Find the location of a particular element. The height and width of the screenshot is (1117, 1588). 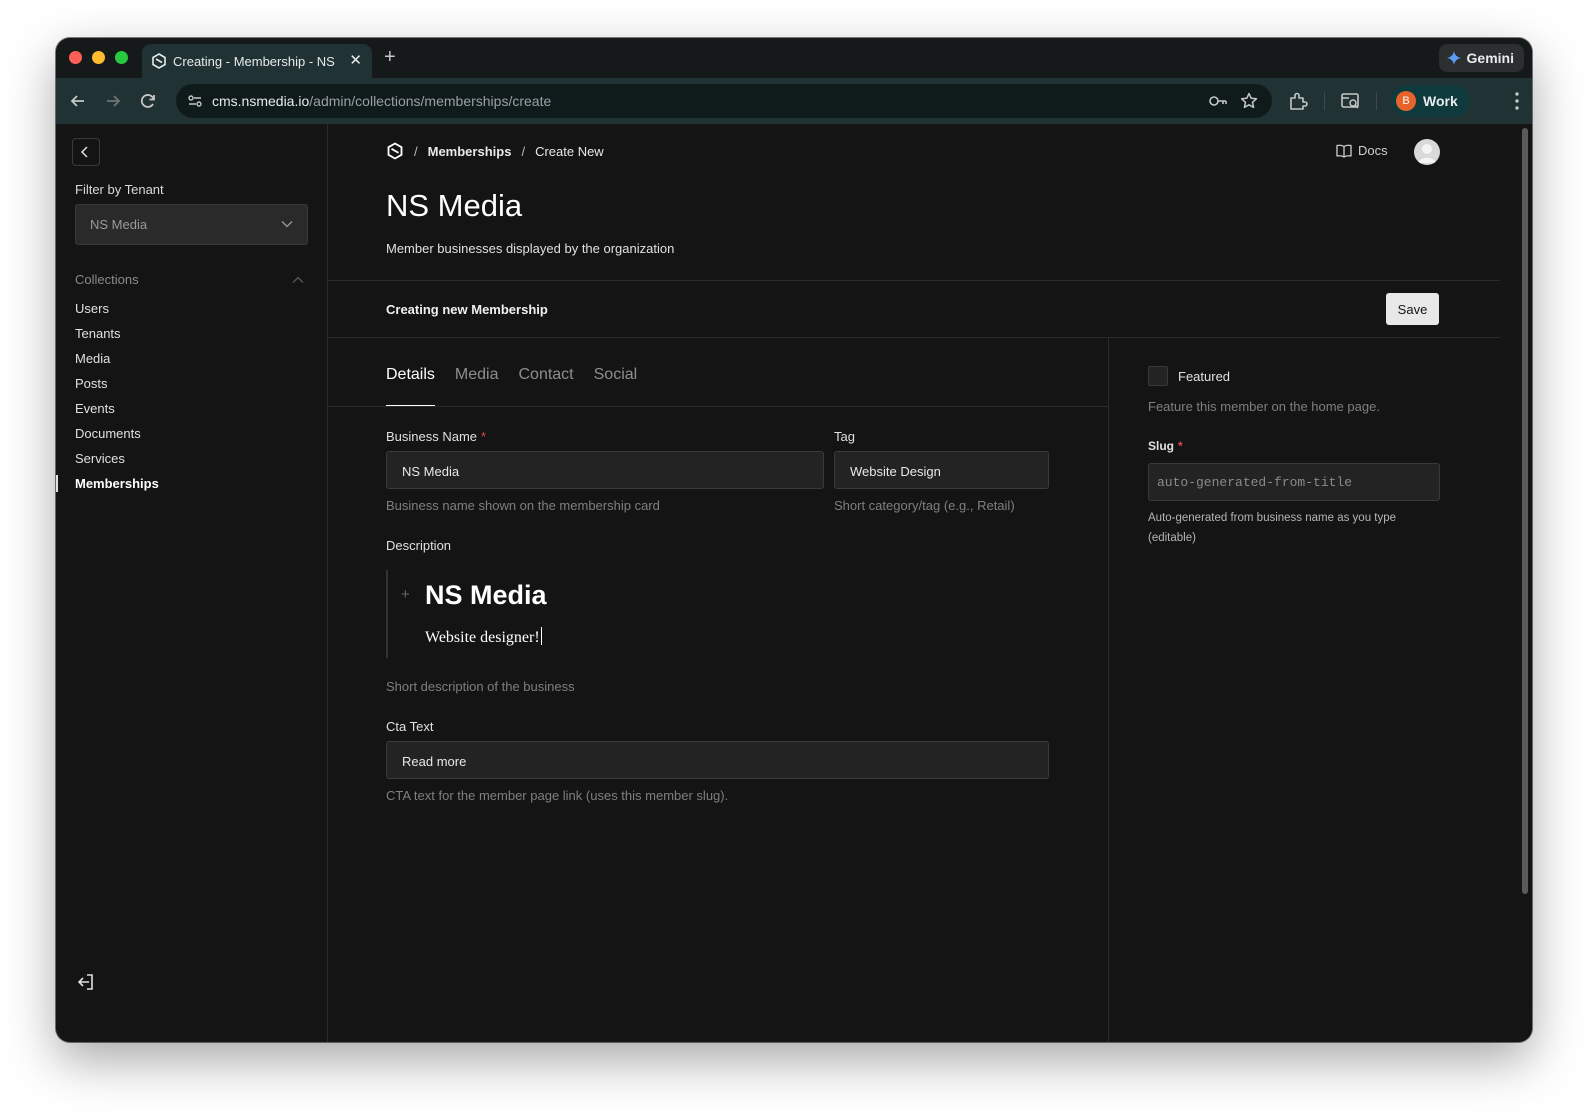

sidebar-item-services: Services is located at coordinates (191, 458).